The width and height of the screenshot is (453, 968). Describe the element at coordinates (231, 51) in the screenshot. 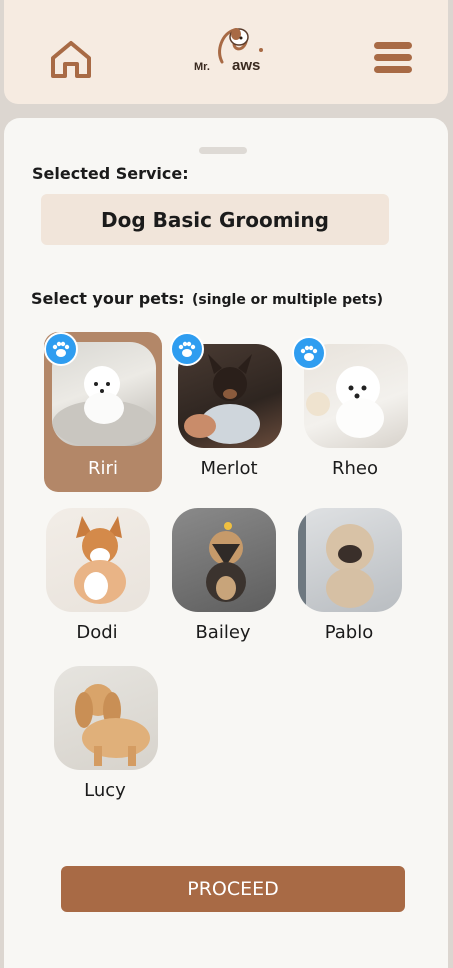

I see `mr-paws-logo: Mr. aws` at that location.